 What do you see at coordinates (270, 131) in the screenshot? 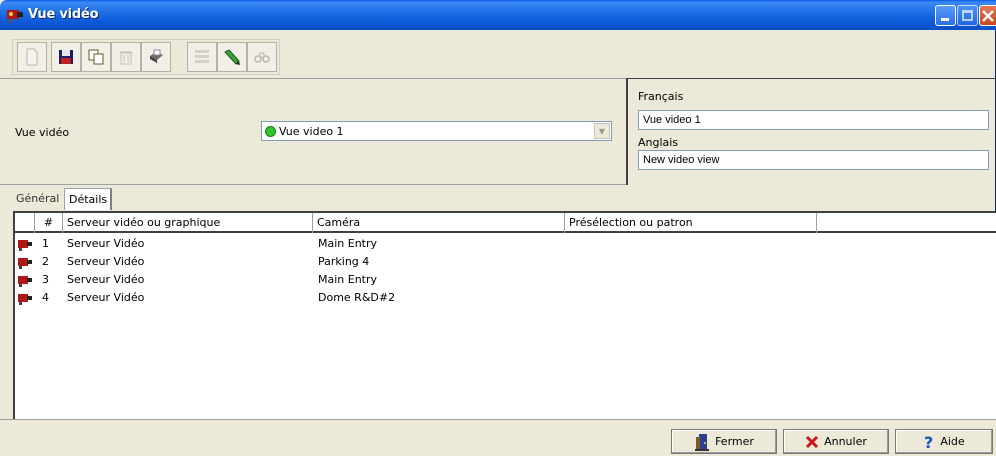
I see `status-indicator-icon` at bounding box center [270, 131].